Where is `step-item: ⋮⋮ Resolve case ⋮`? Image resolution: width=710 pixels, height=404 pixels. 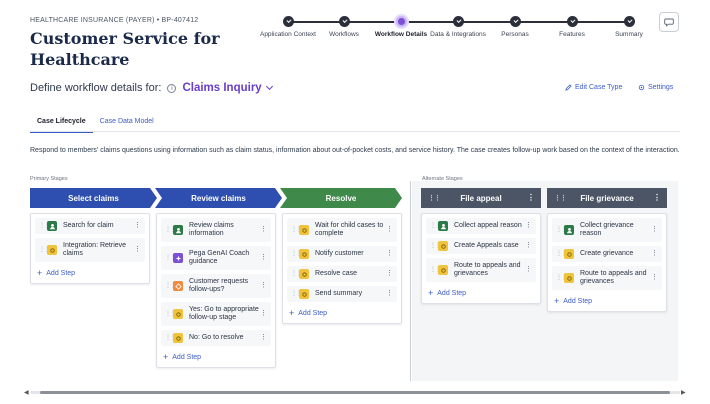
step-item: ⋮⋮ Resolve case ⋮ is located at coordinates (342, 274).